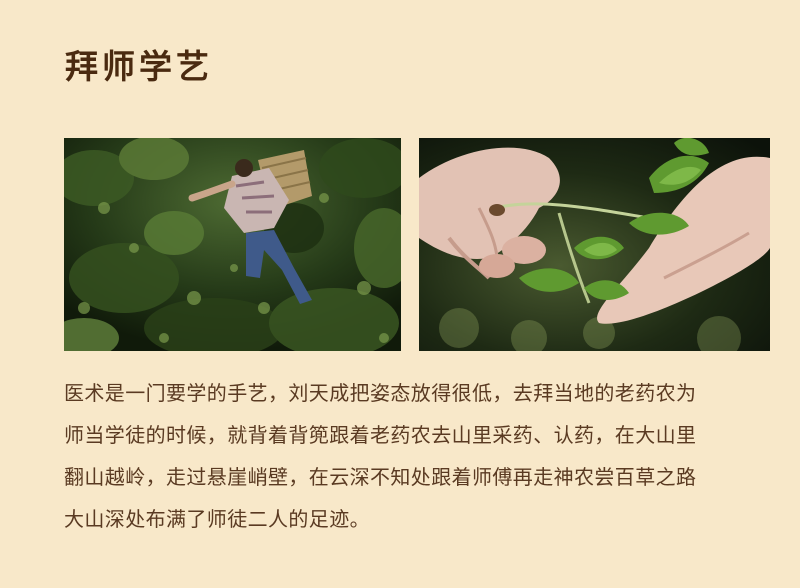  What do you see at coordinates (217, 519) in the screenshot?
I see `paragraph-line: 大山深处布满了师徒二人的足迹。` at bounding box center [217, 519].